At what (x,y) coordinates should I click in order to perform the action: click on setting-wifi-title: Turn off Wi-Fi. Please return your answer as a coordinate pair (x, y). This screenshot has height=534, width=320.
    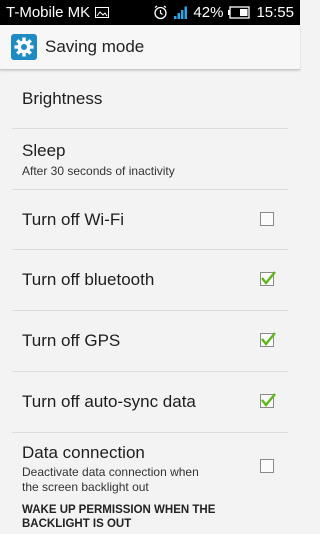
    Looking at the image, I should click on (73, 219).